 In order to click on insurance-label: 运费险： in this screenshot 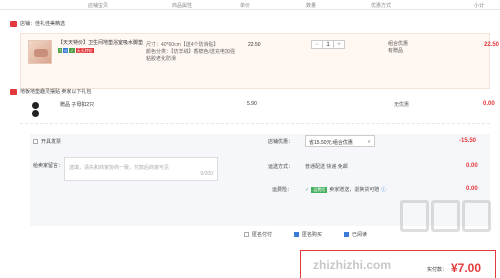, I will do `click(282, 190)`.